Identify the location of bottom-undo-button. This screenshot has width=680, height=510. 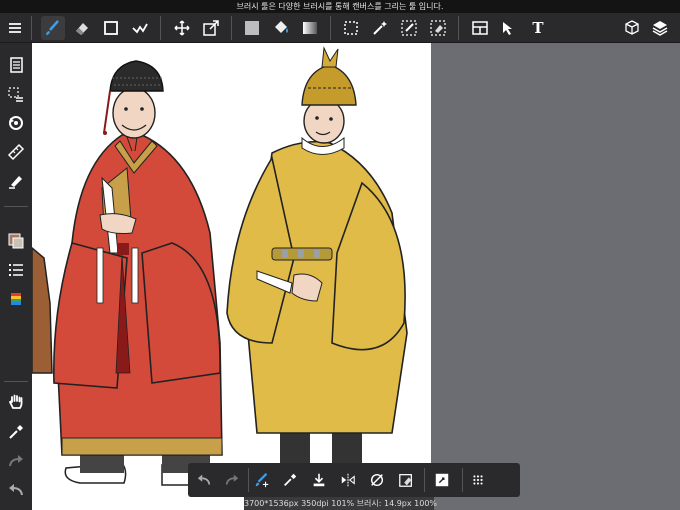
(204, 480).